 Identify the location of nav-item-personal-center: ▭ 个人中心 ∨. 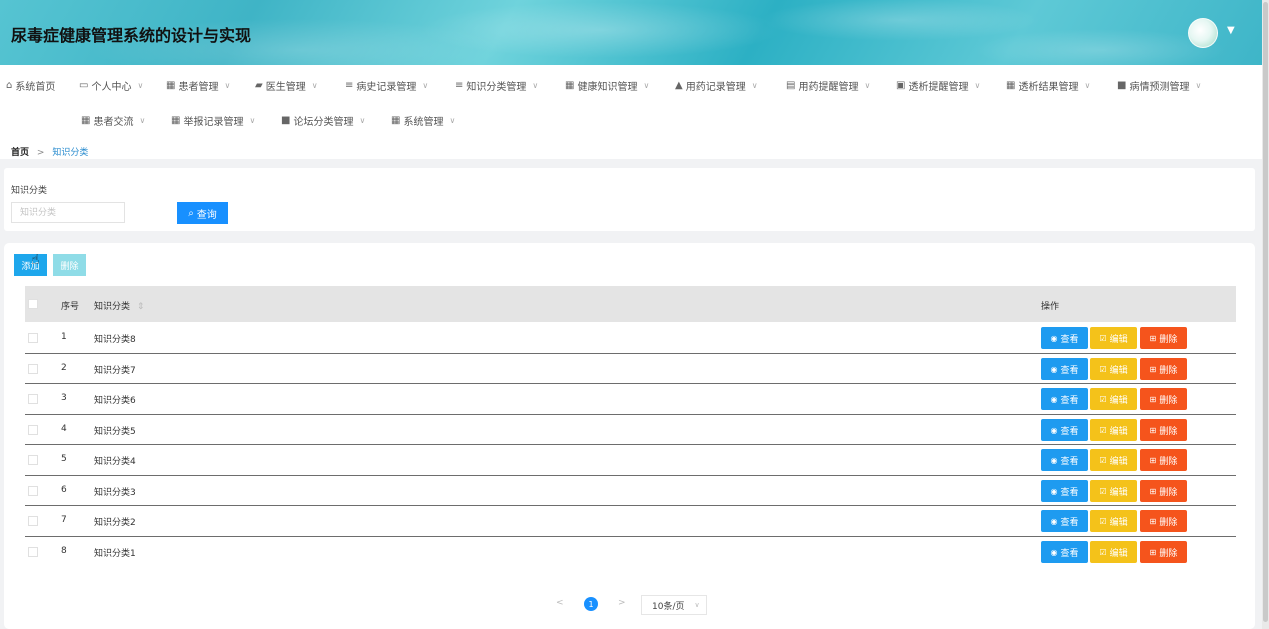
(111, 85).